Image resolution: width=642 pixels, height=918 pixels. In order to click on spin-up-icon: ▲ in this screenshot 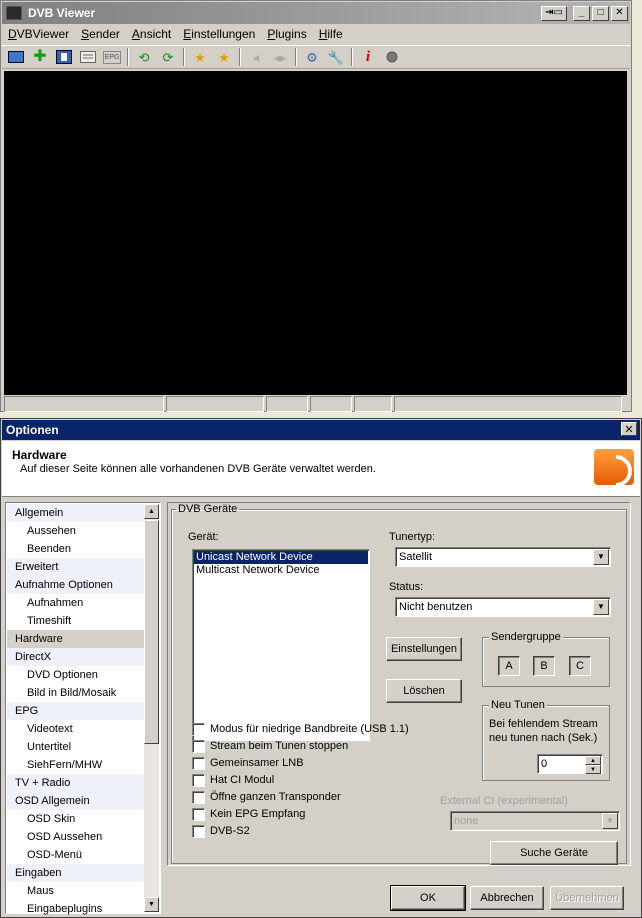, I will do `click(593, 760)`.